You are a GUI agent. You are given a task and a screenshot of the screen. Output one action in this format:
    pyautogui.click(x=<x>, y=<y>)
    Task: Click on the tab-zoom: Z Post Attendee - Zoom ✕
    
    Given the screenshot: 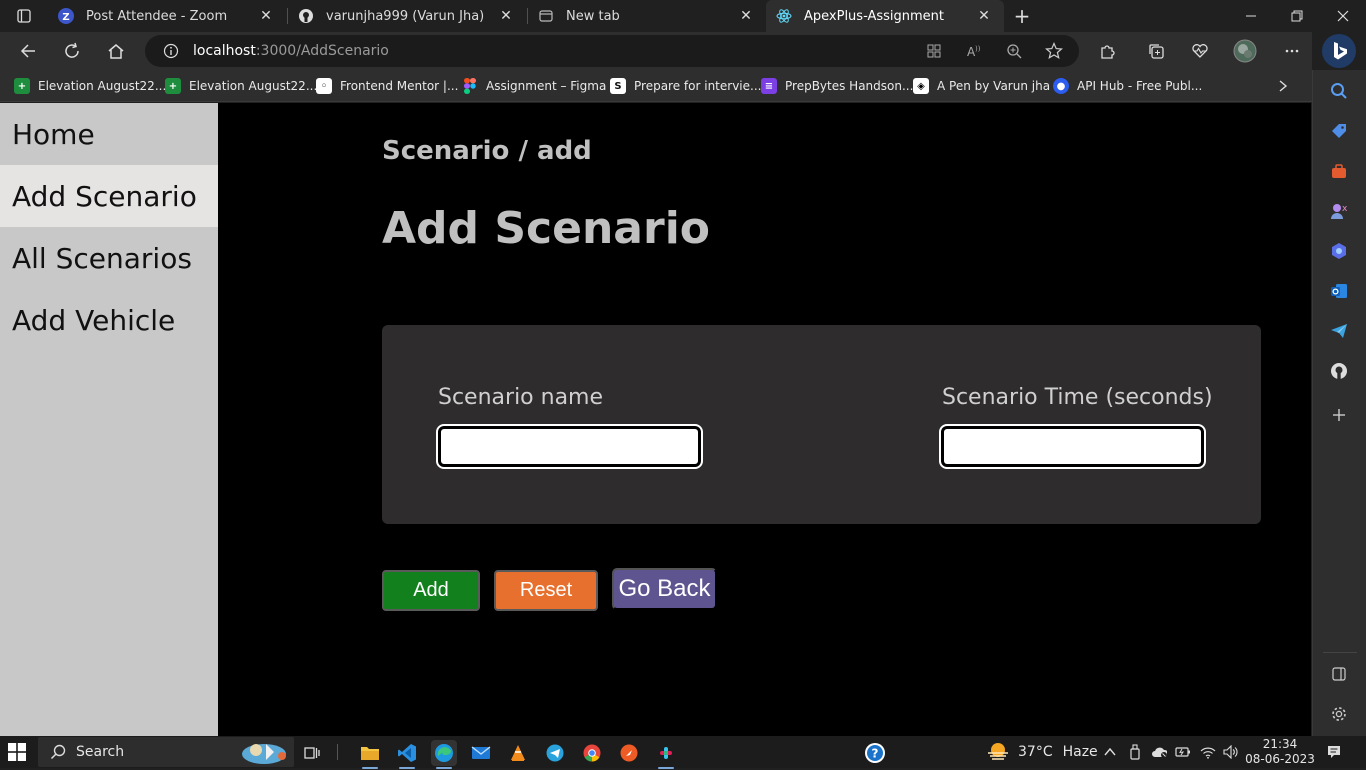 What is the action you would take?
    pyautogui.click(x=167, y=16)
    